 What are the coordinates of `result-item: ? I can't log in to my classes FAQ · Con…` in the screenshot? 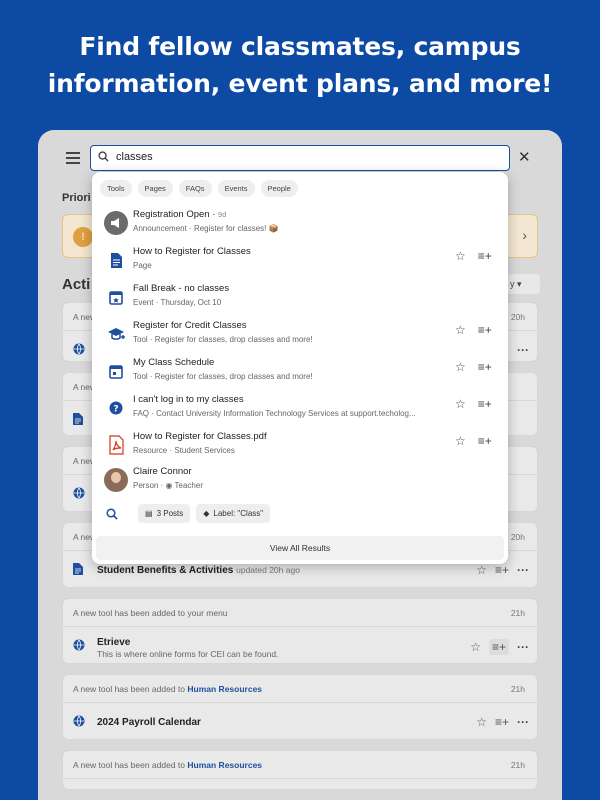 It's located at (300, 412).